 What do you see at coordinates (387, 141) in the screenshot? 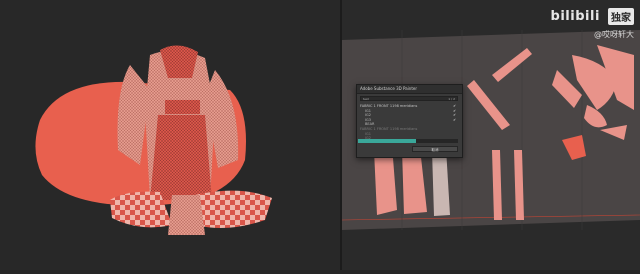
I see `export-progress-fill` at bounding box center [387, 141].